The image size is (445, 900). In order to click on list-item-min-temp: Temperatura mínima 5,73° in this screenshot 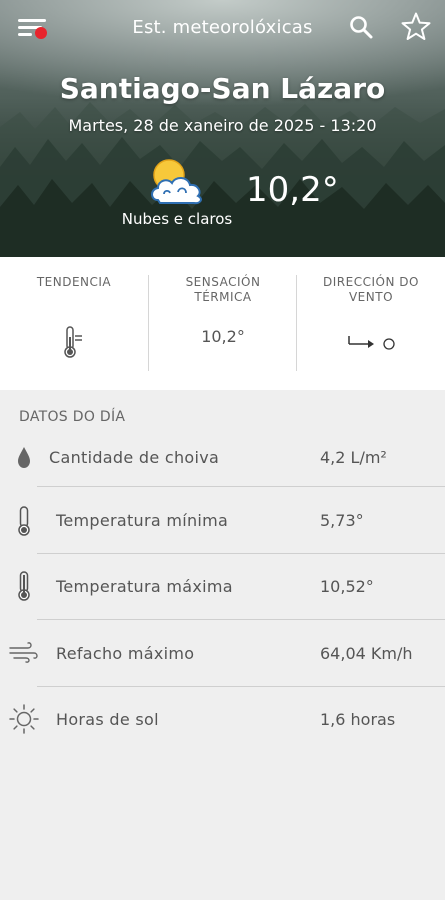, I will do `click(222, 520)`.